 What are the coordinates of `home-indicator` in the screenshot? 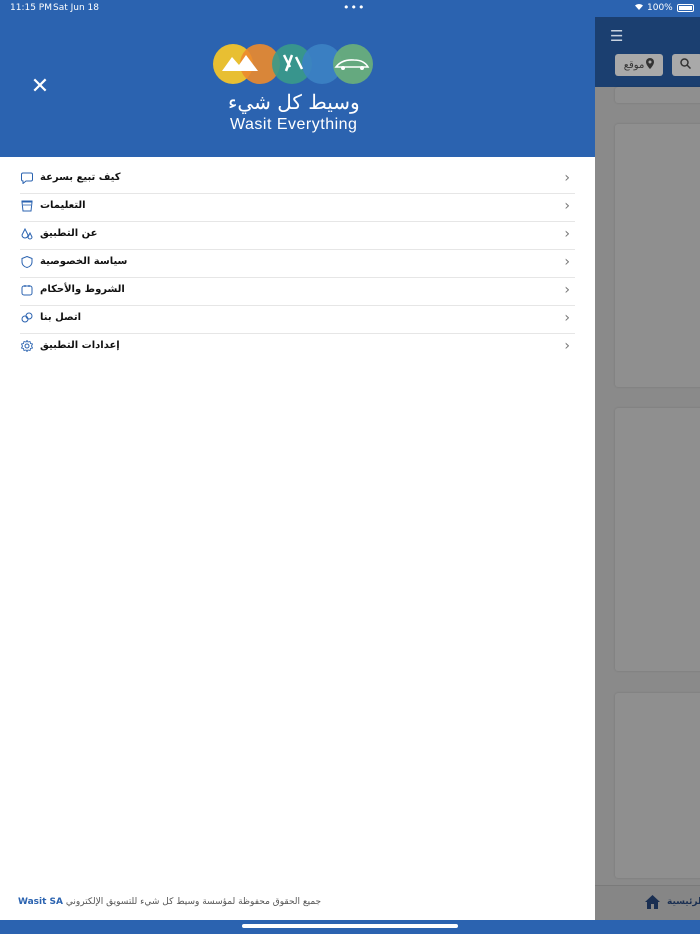 It's located at (350, 926).